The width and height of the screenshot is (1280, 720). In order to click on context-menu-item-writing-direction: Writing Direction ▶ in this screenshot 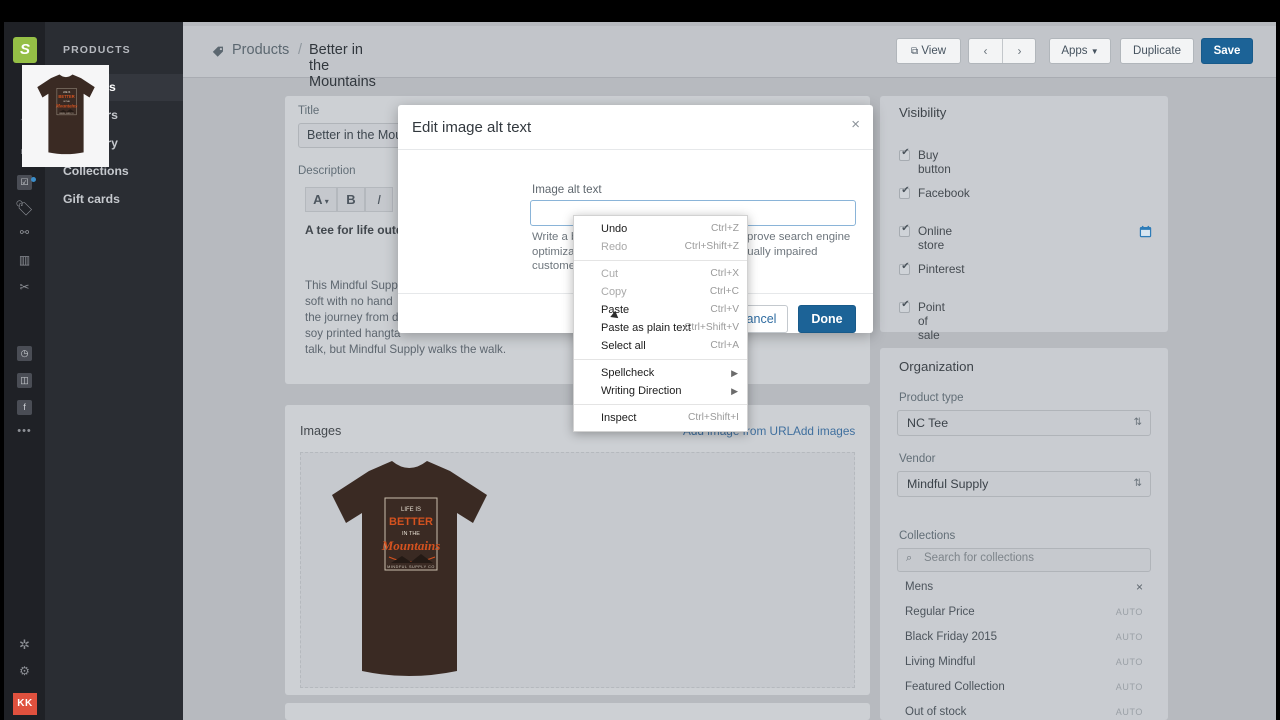, I will do `click(660, 391)`.